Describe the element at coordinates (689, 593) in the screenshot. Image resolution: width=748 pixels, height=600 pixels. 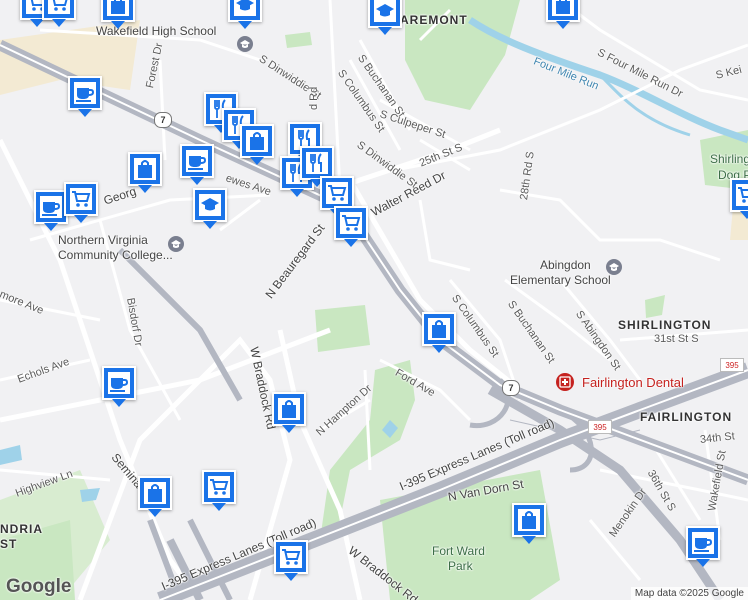
I see `map-attribution: Map data ©2025 Google` at that location.